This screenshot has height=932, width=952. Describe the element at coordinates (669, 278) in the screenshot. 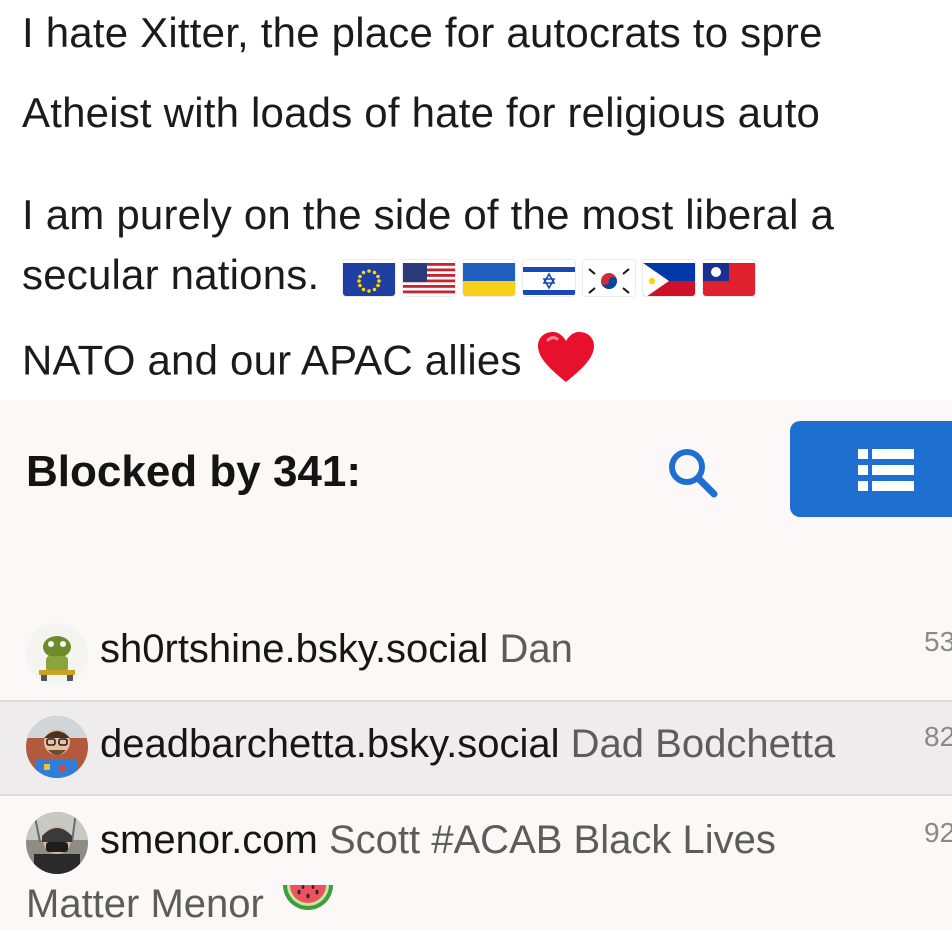

I see `philippines-flag-icon` at that location.